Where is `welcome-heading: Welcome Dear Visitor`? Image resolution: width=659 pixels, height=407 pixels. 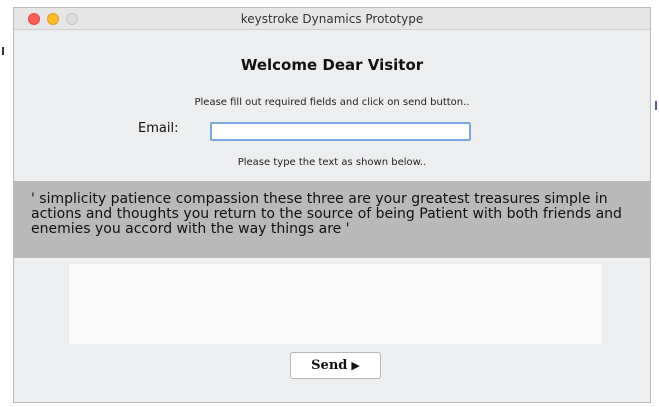
welcome-heading: Welcome Dear Visitor is located at coordinates (332, 65).